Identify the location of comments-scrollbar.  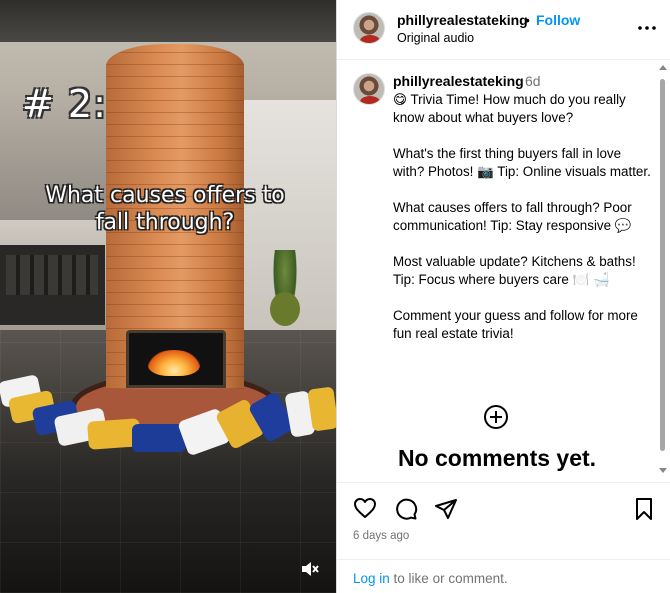
(663, 271).